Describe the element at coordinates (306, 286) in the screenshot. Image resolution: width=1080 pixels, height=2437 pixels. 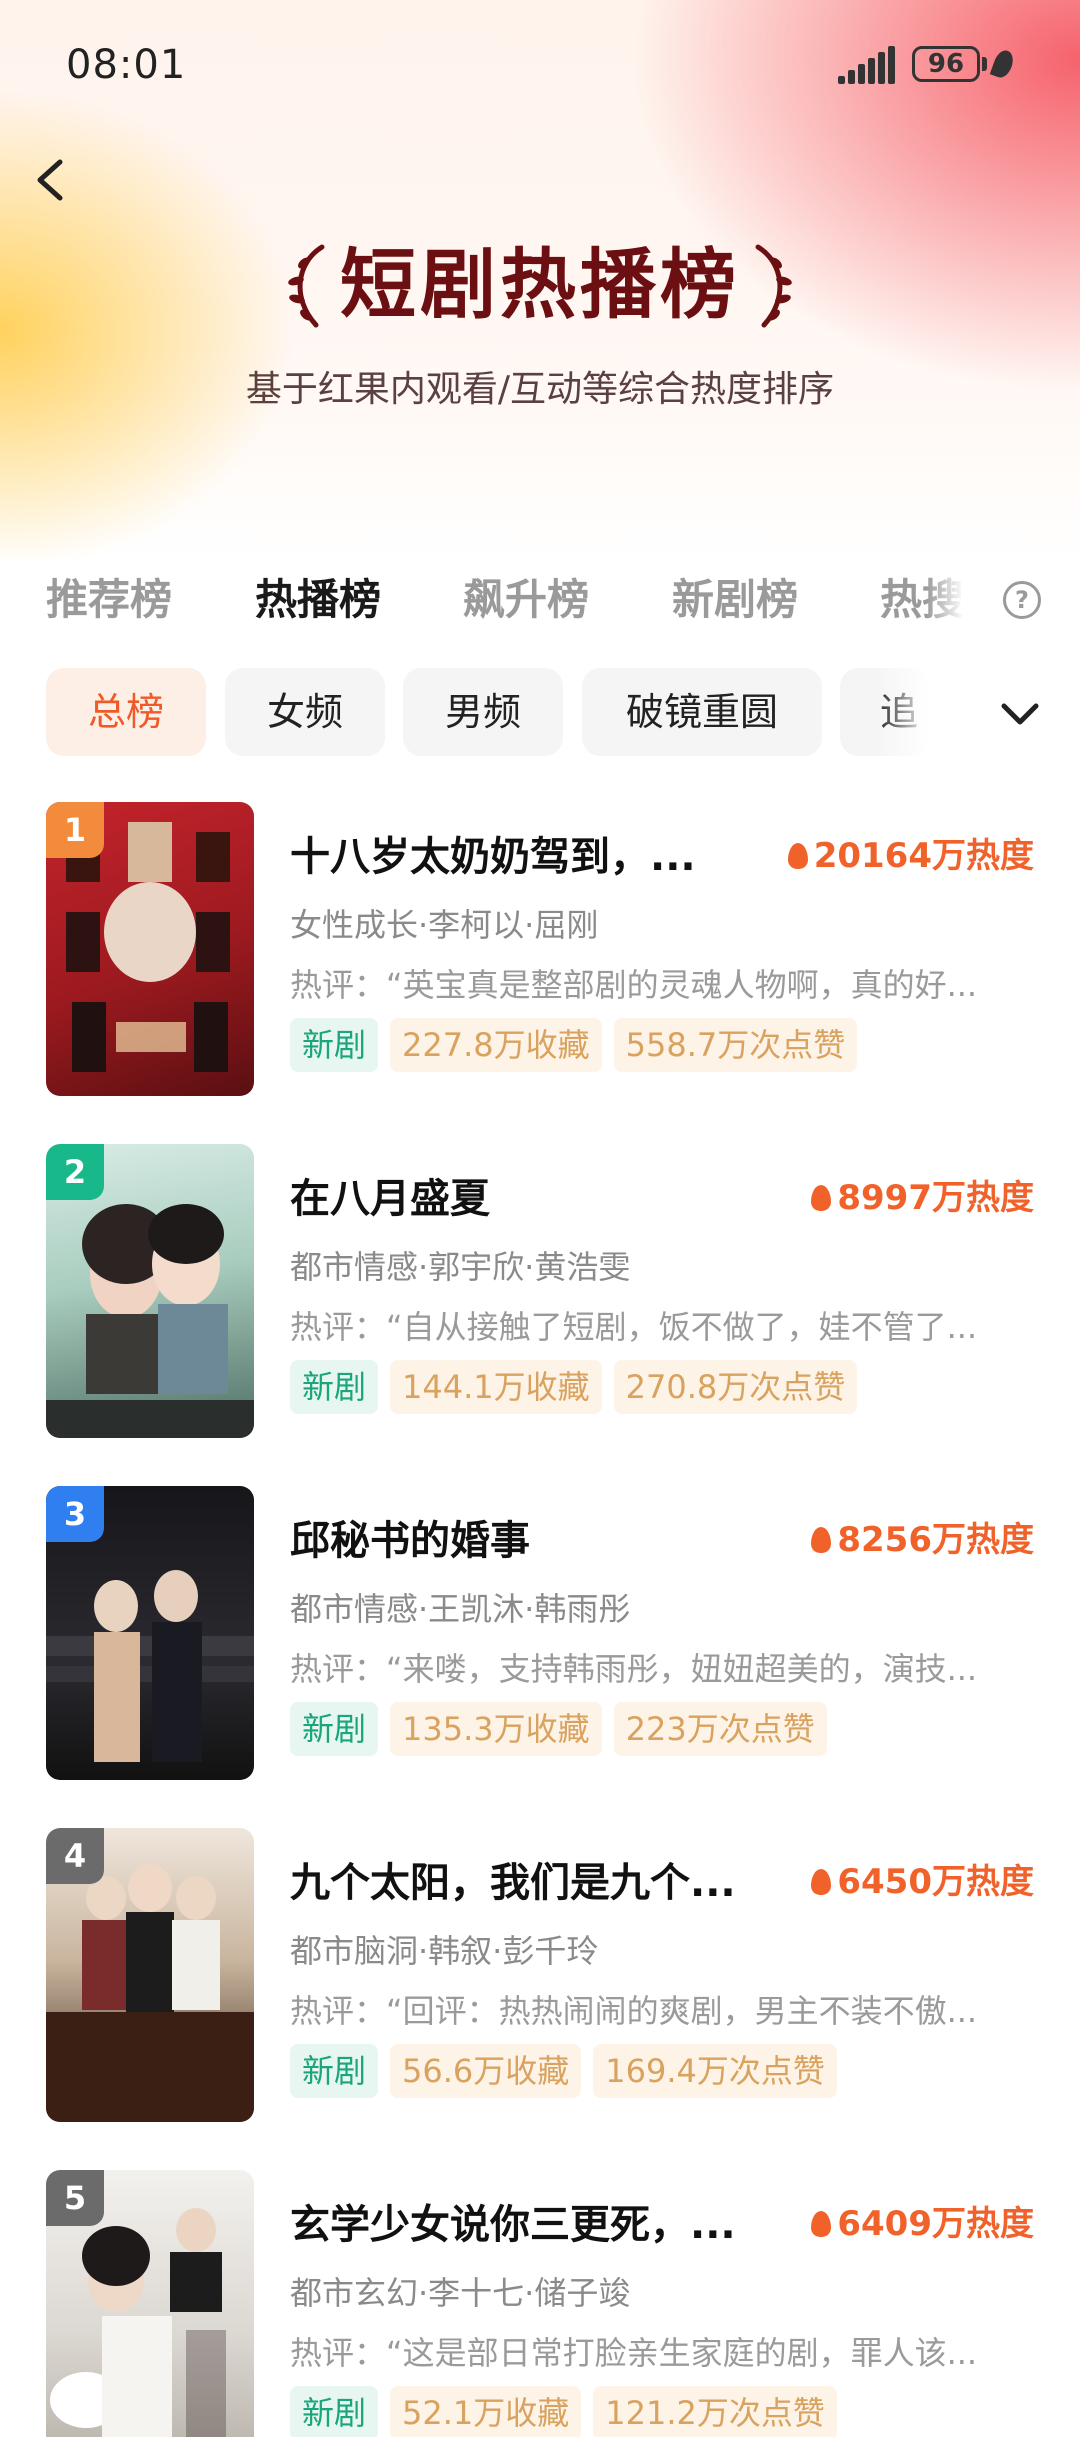
I see `laurel-left-icon` at that location.